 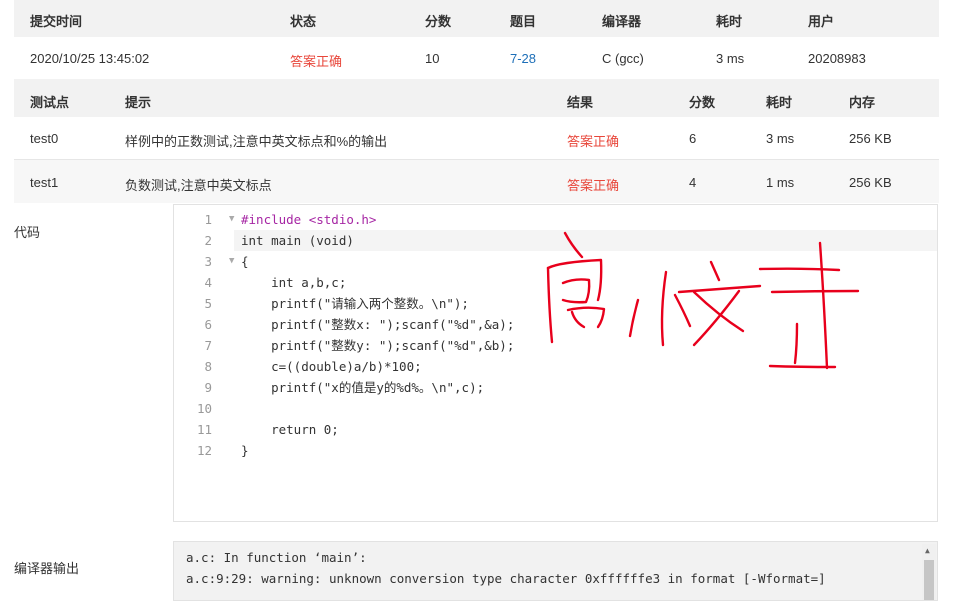 What do you see at coordinates (208, 240) in the screenshot?
I see `line-number: 2` at bounding box center [208, 240].